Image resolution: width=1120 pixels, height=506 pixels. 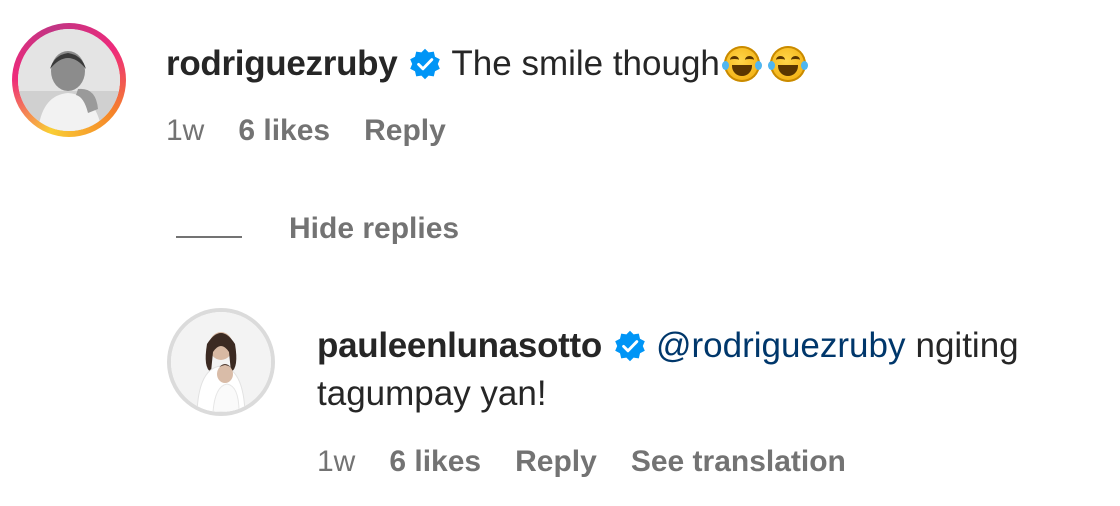 I want to click on avatar, so click(x=69, y=80).